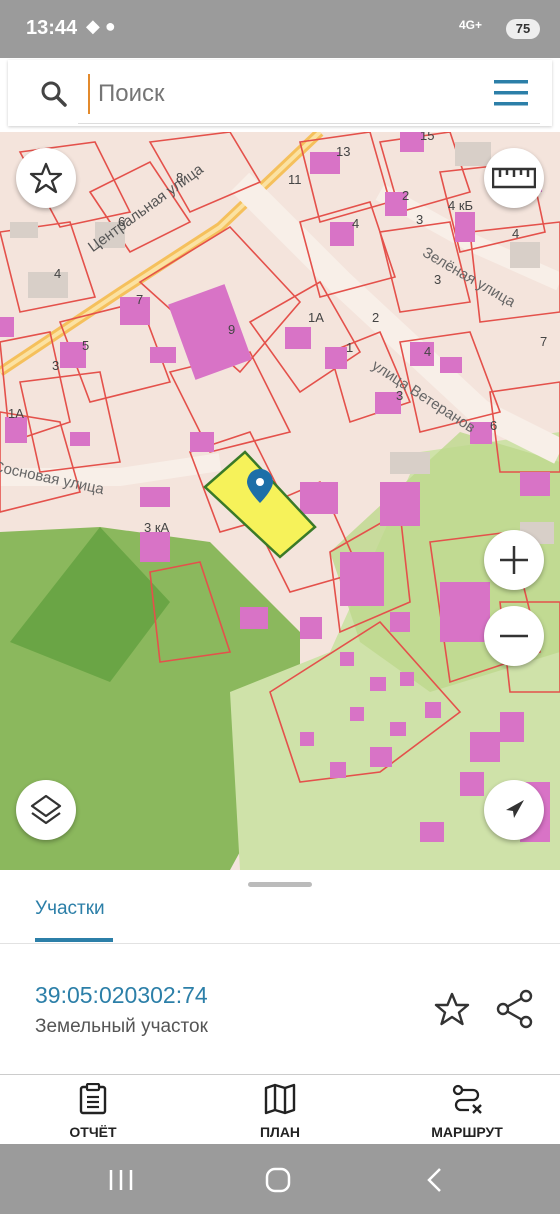 The width and height of the screenshot is (560, 1214). I want to click on route-icon, so click(467, 1099).